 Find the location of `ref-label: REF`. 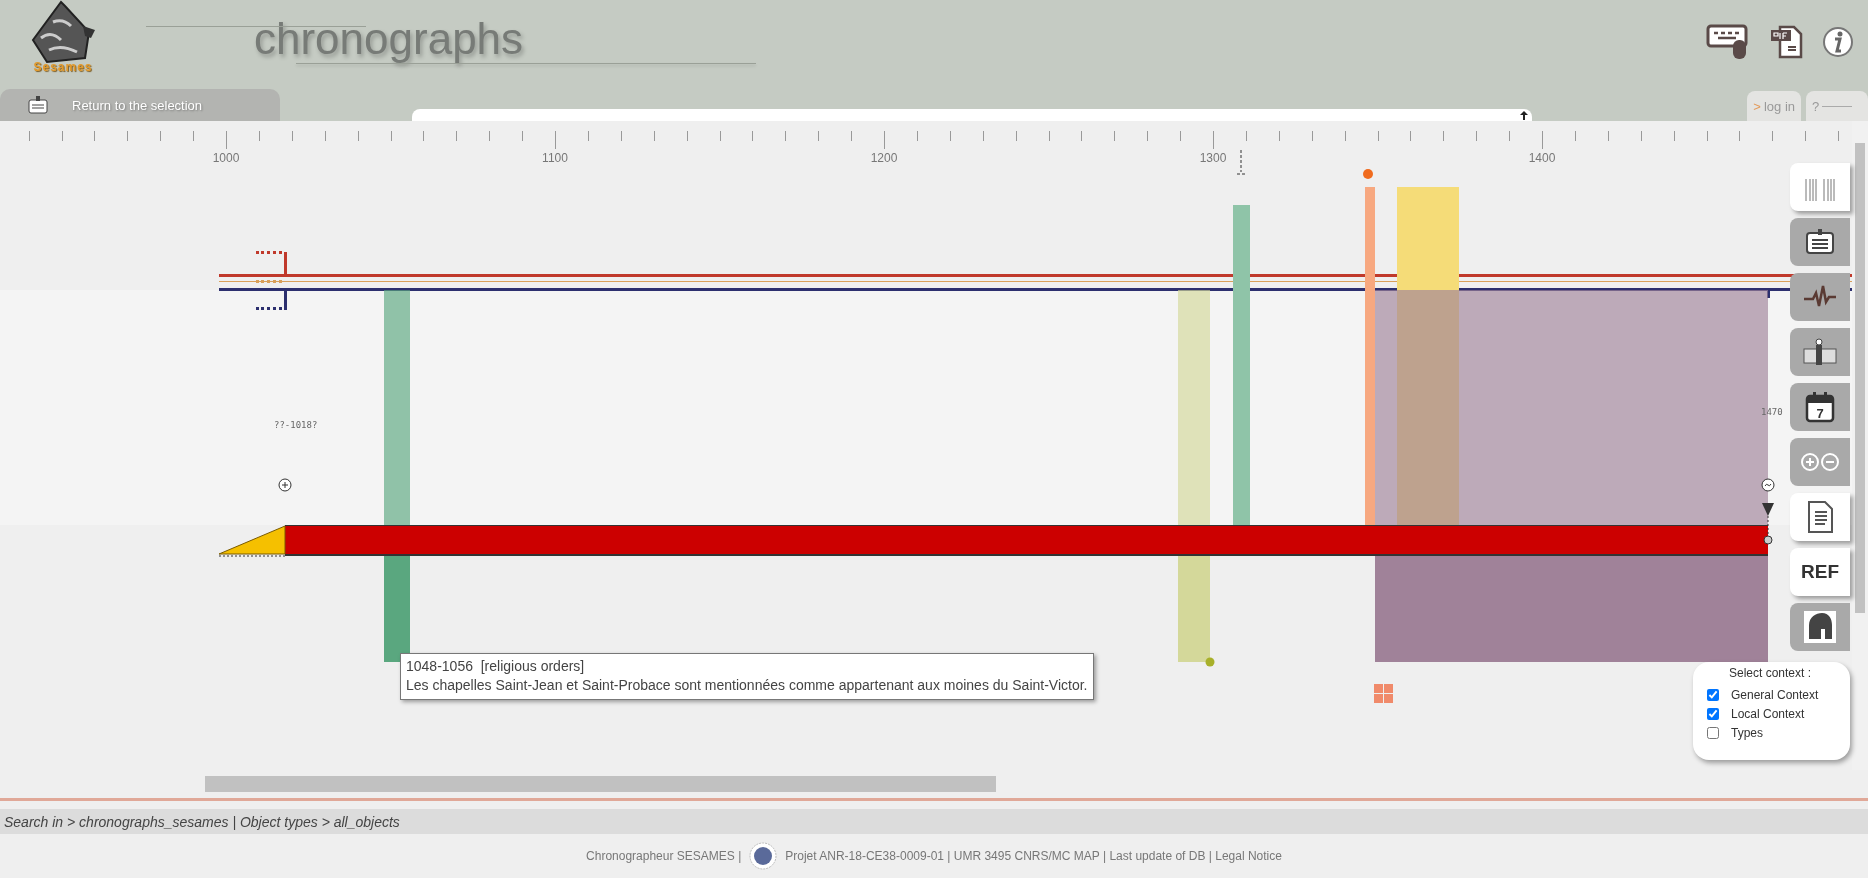

ref-label: REF is located at coordinates (1820, 572).